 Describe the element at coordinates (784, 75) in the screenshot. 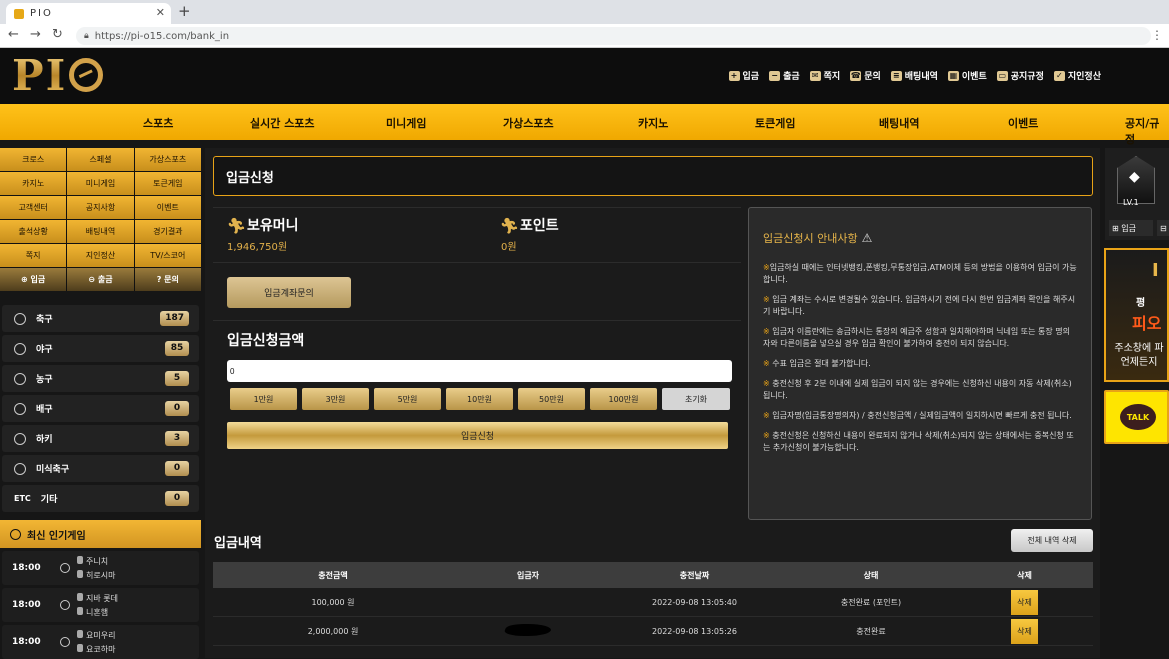

I see `header-link-withdraw: − 출금` at that location.